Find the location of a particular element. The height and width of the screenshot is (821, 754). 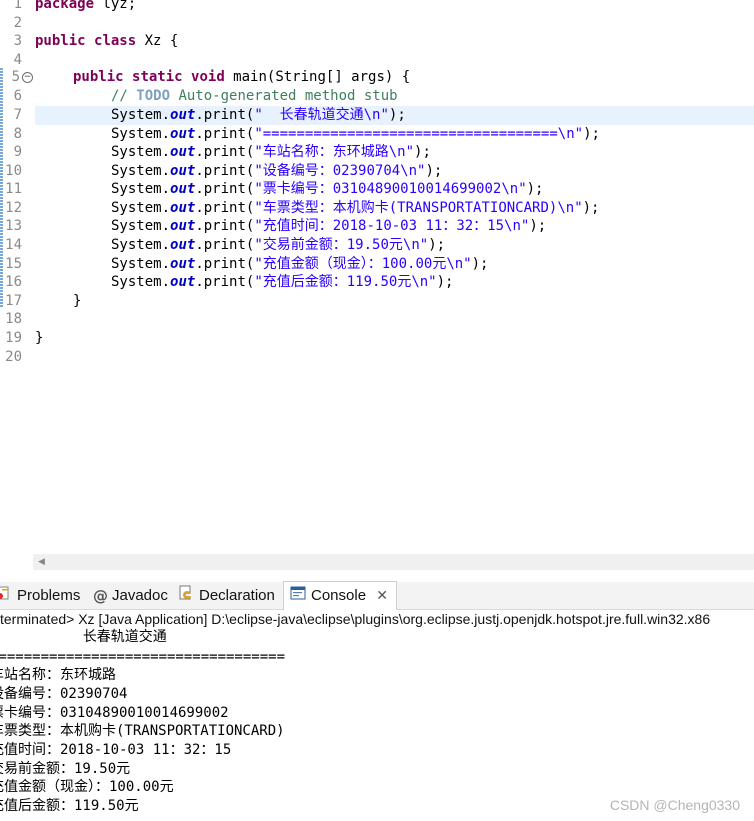

keyword: class is located at coordinates (115, 41).